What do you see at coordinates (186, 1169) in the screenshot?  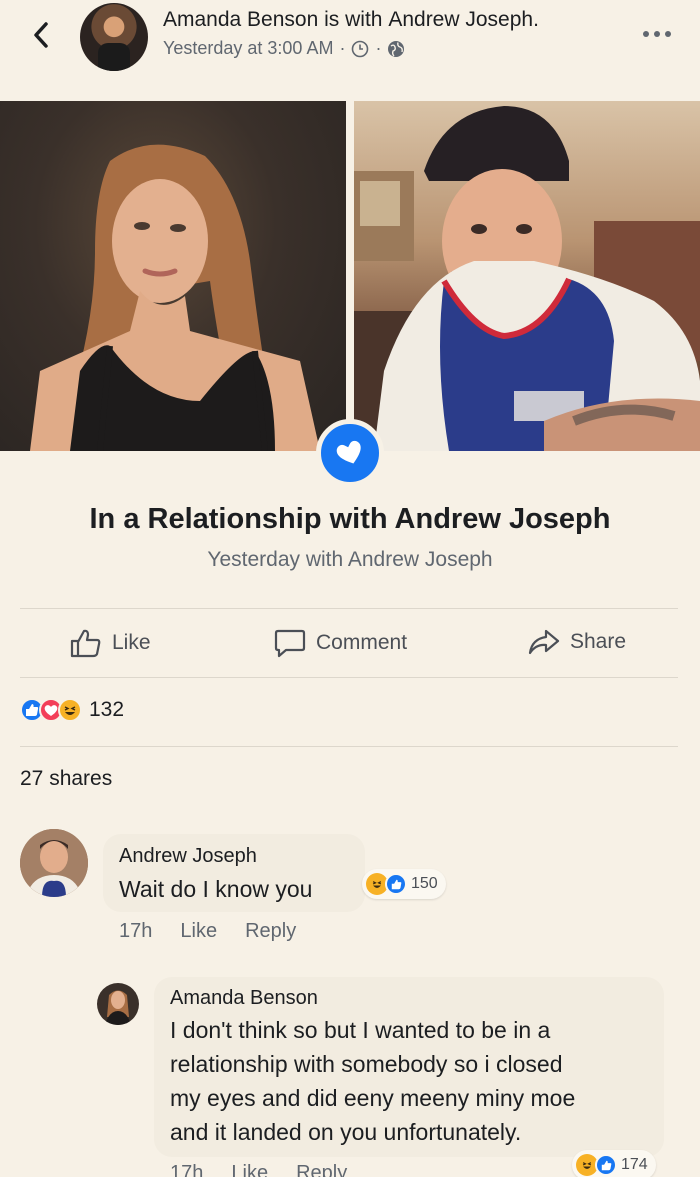 I see `reply-time: 17h` at bounding box center [186, 1169].